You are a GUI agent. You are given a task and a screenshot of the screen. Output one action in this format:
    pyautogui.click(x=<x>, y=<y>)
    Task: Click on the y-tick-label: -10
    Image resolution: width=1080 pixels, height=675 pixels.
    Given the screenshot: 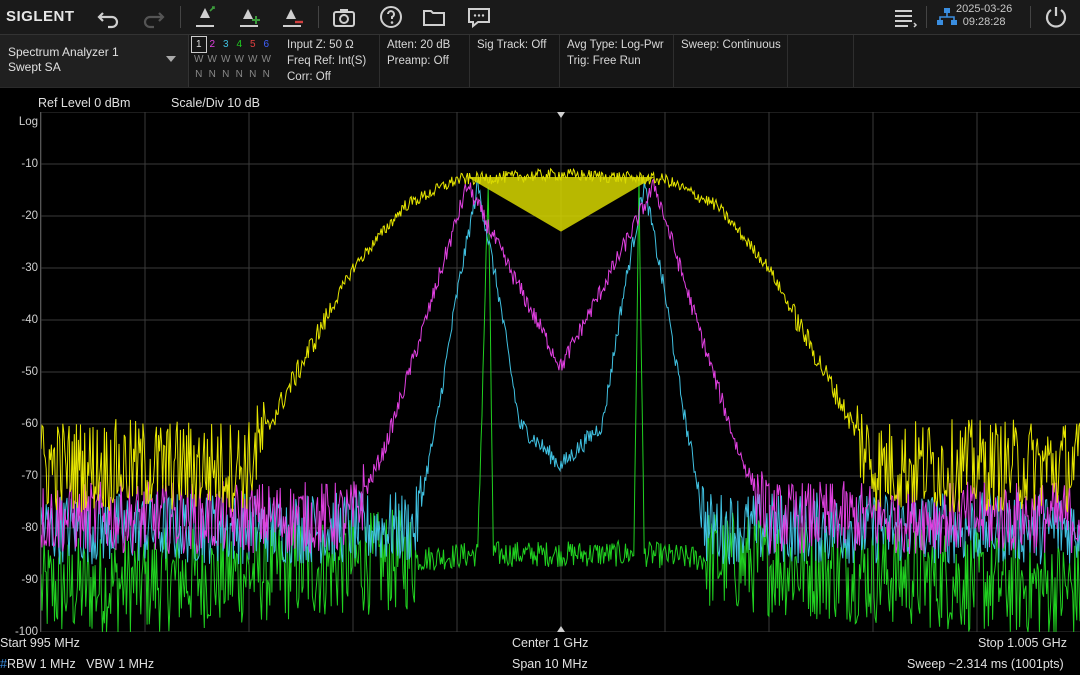 What is the action you would take?
    pyautogui.click(x=29, y=164)
    